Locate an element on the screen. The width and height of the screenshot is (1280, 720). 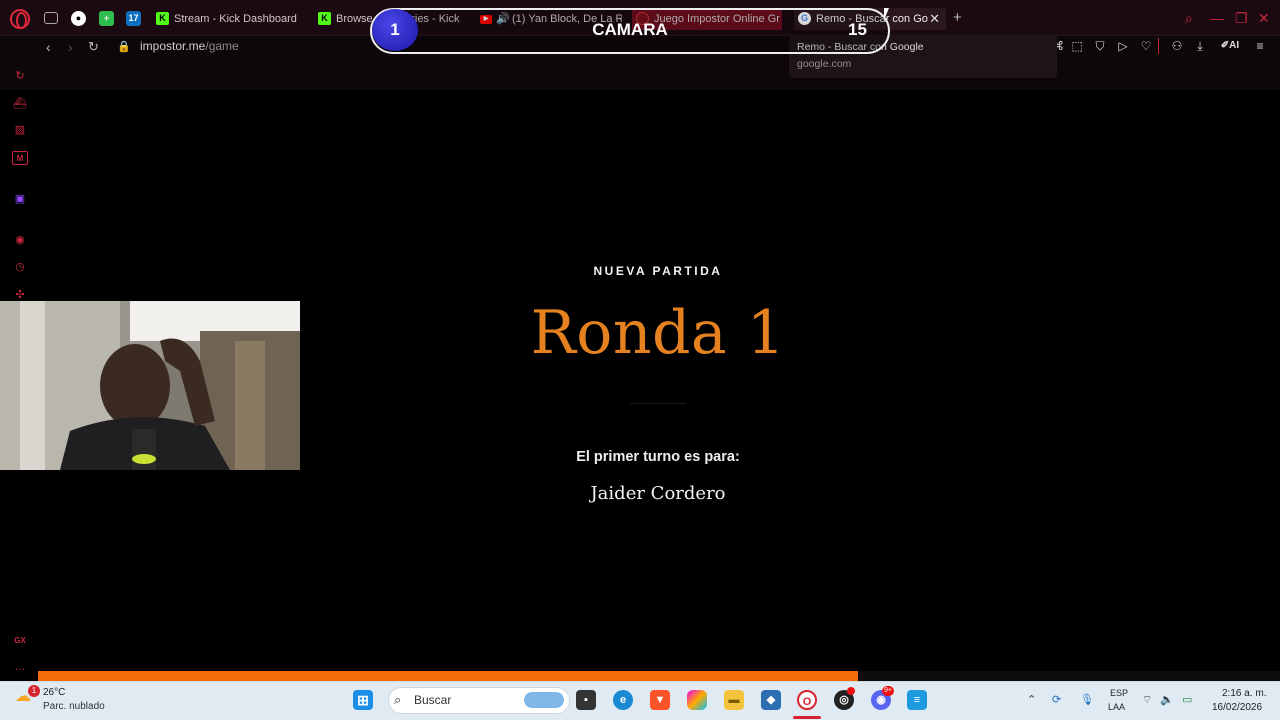
forward-button: › is located at coordinates (70, 47).